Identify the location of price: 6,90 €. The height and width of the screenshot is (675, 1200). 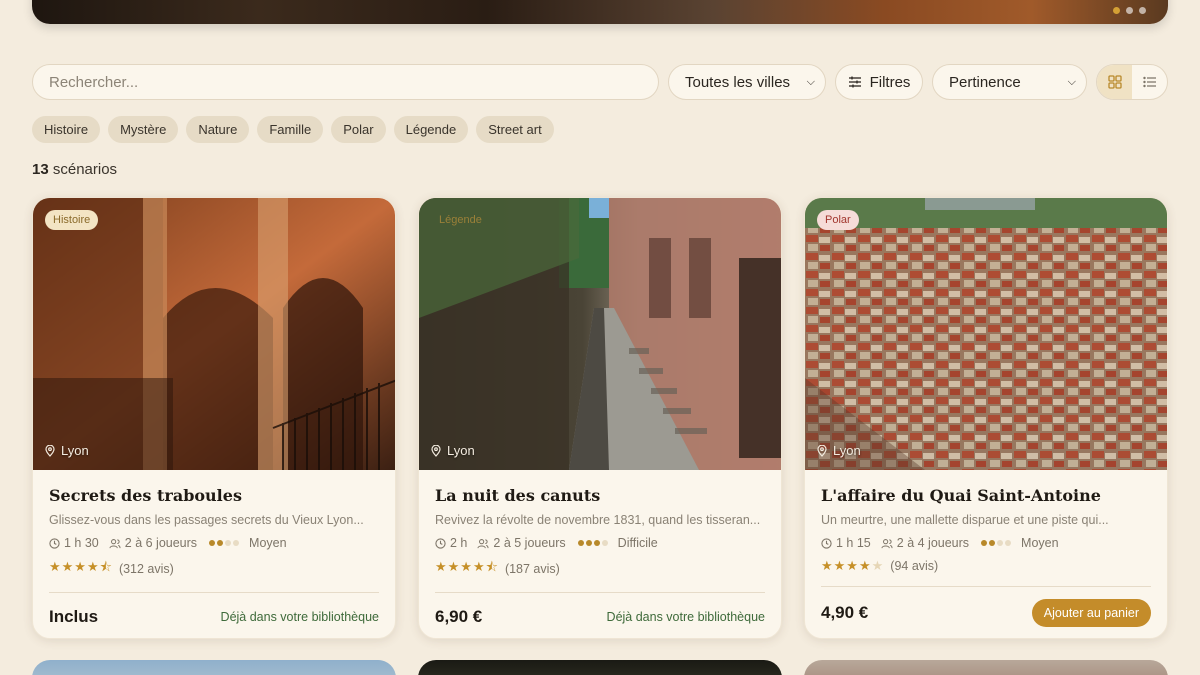
(459, 616).